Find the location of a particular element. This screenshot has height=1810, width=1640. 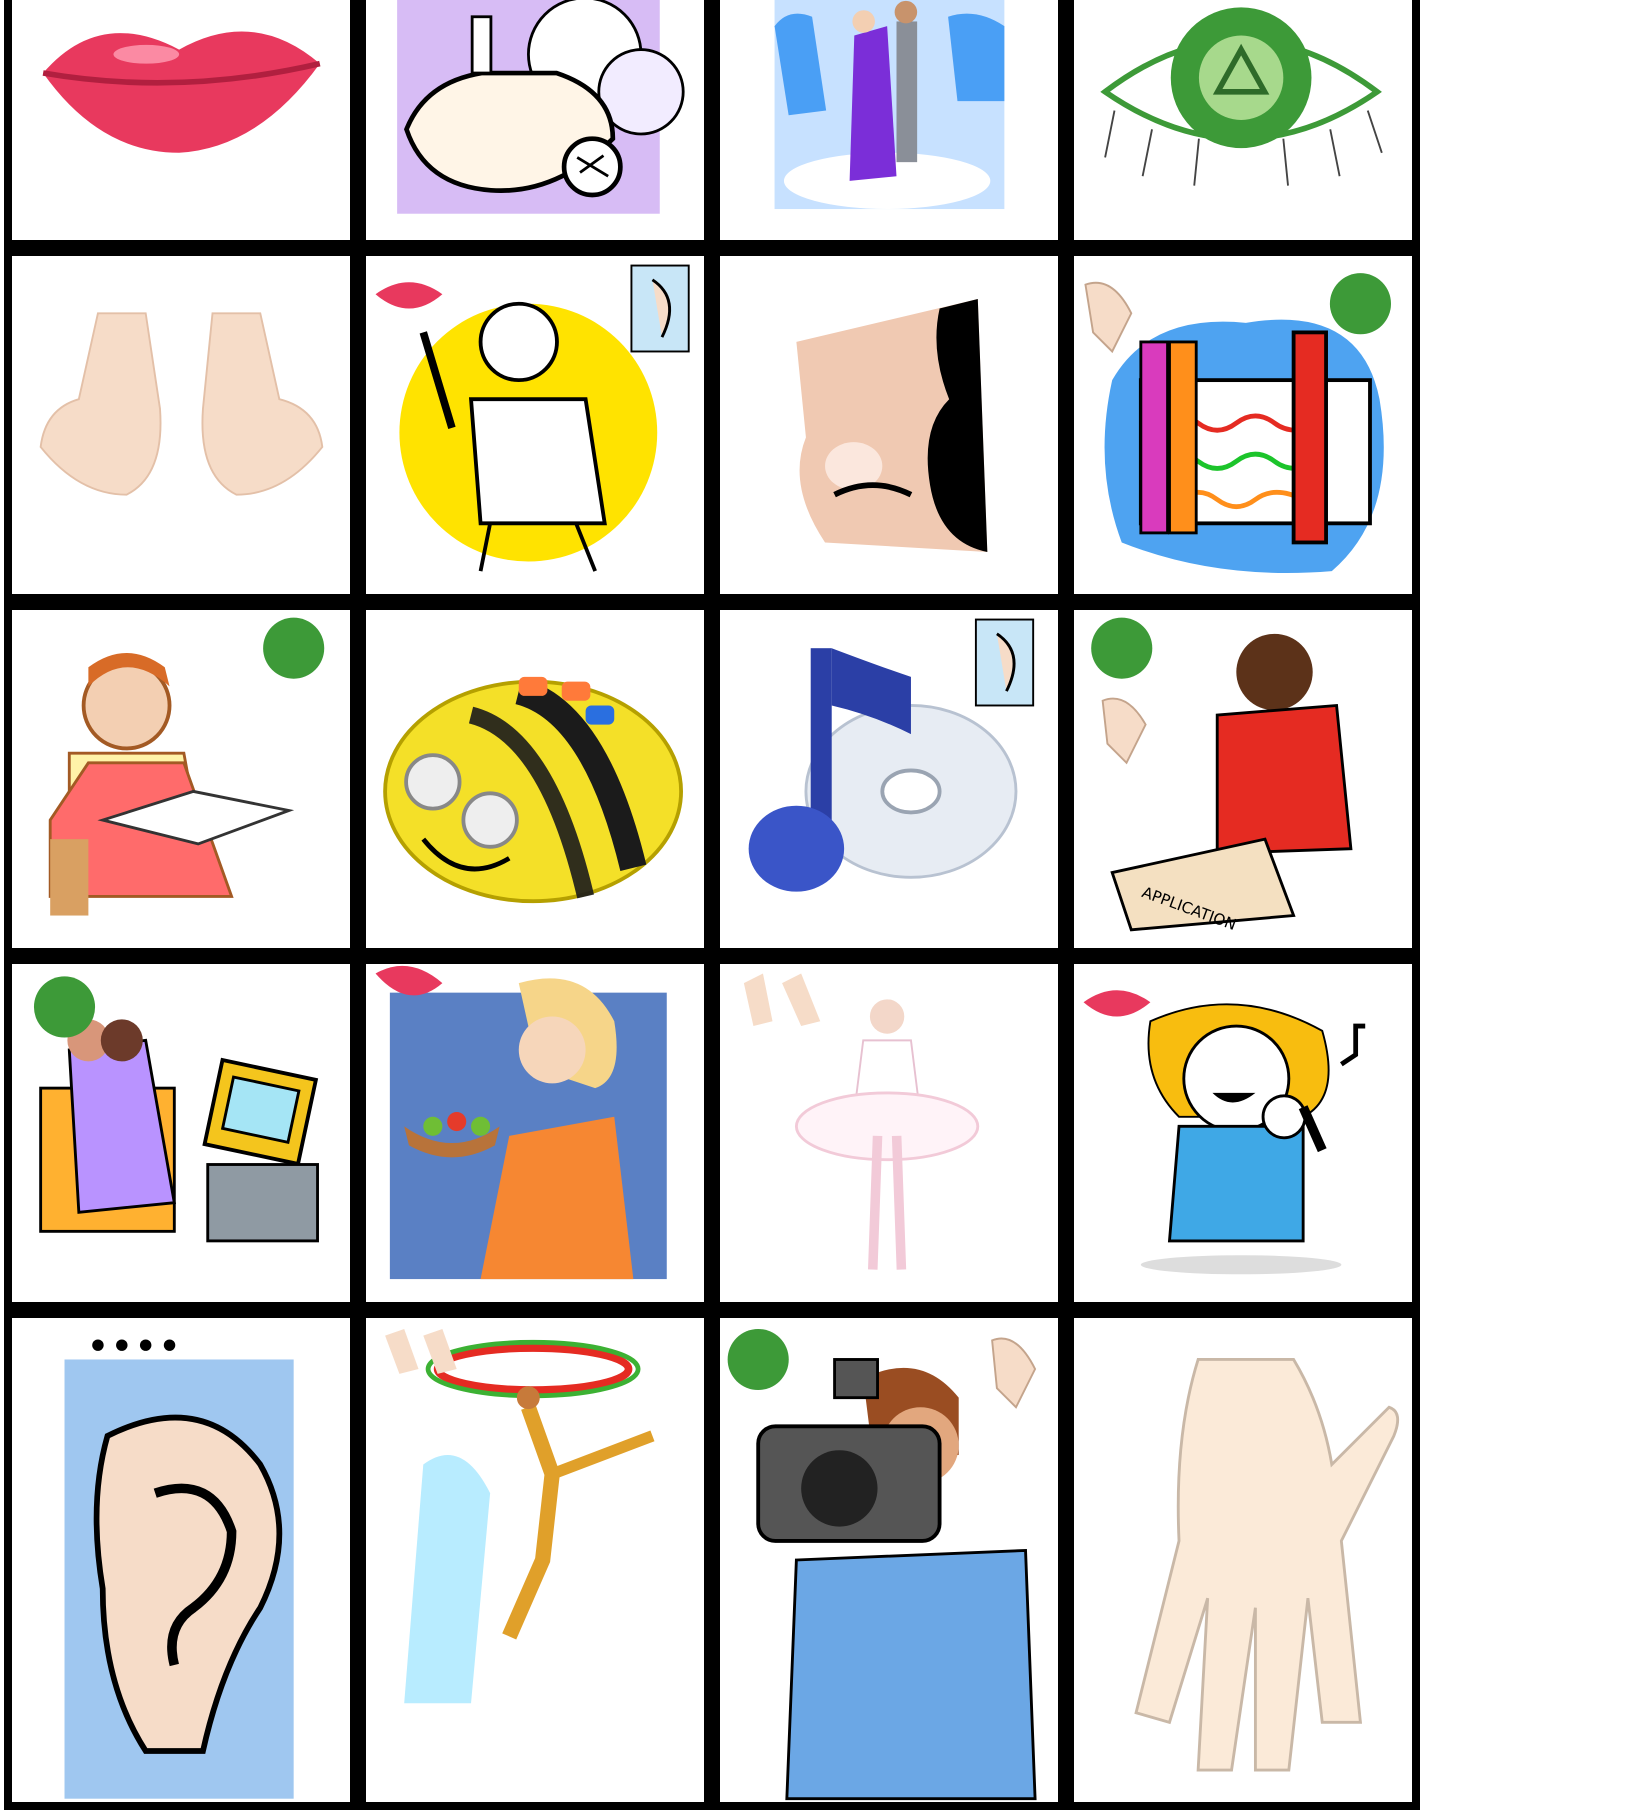

hand-icon is located at coordinates (1267, 1565).